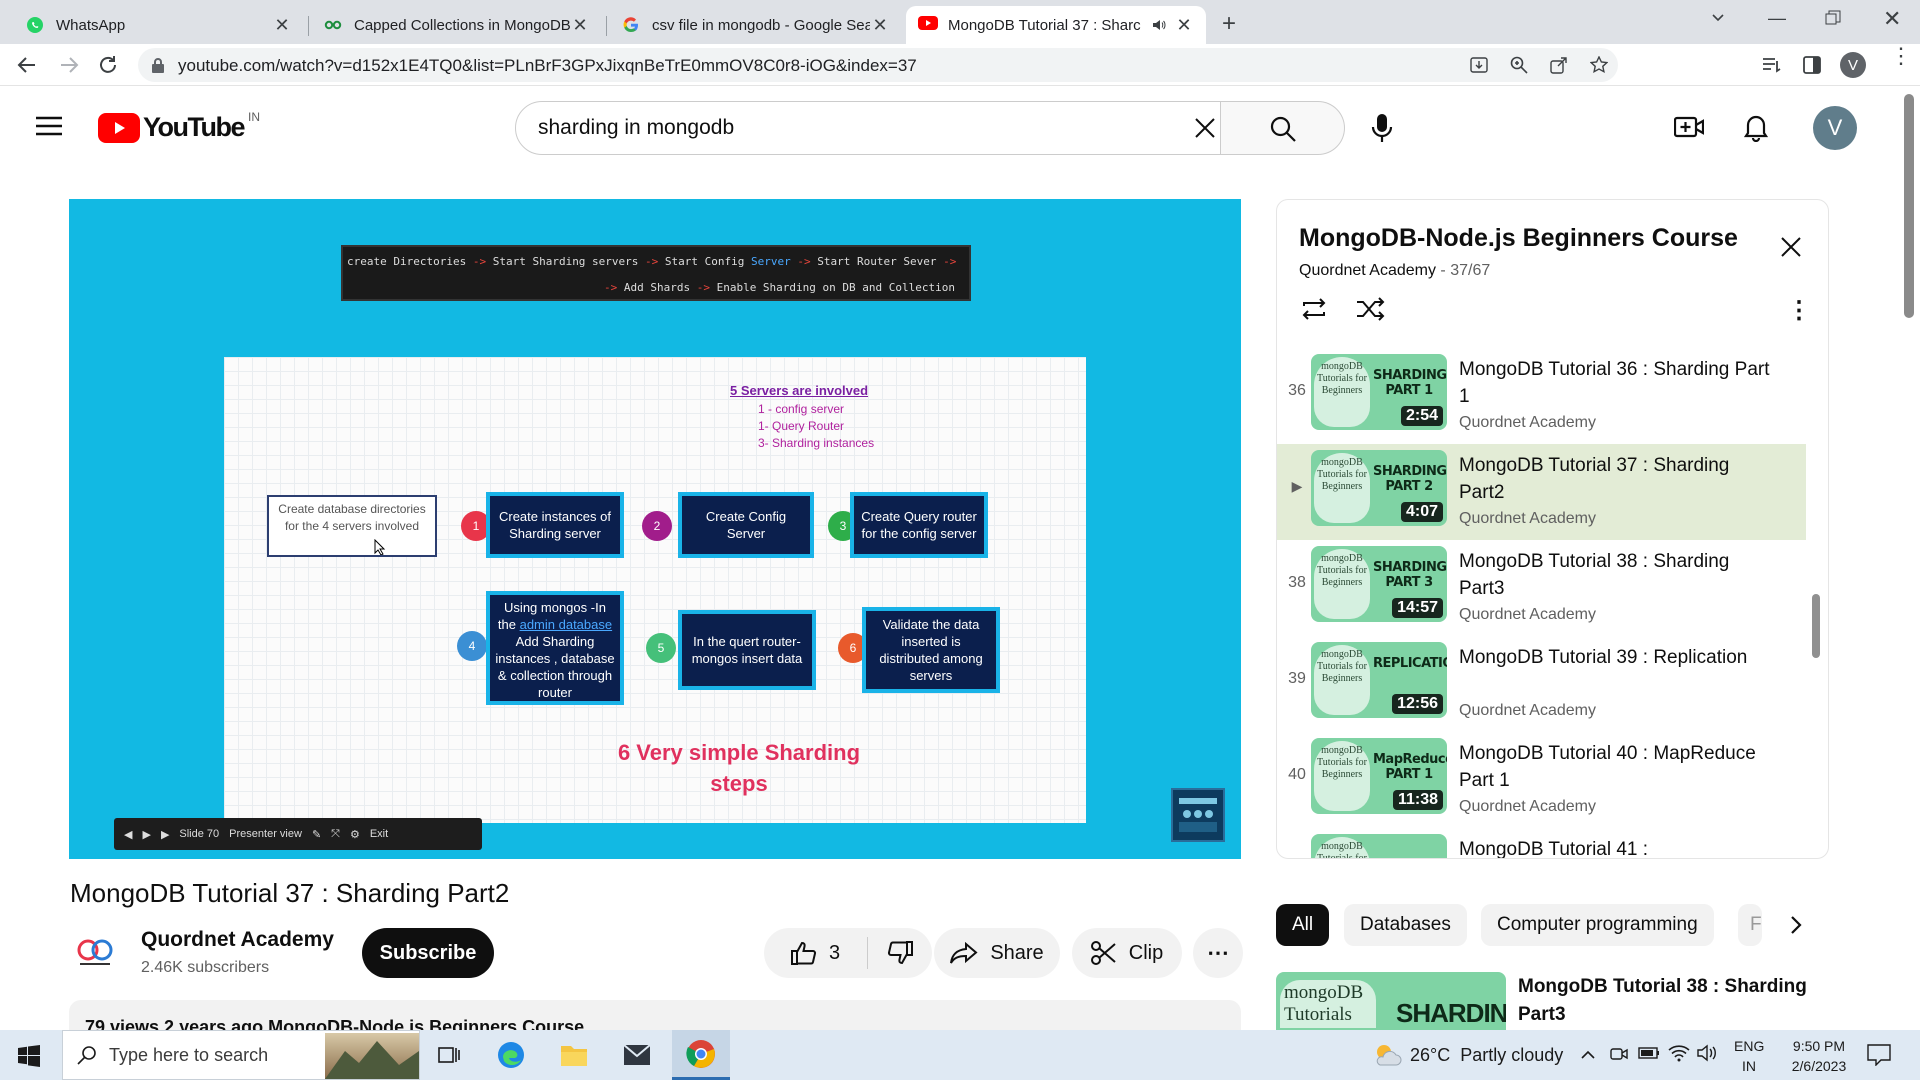  What do you see at coordinates (1056, 25) in the screenshot?
I see `tab-youtube-active: MongoDB Tutorial 37 : Sharc ✕` at bounding box center [1056, 25].